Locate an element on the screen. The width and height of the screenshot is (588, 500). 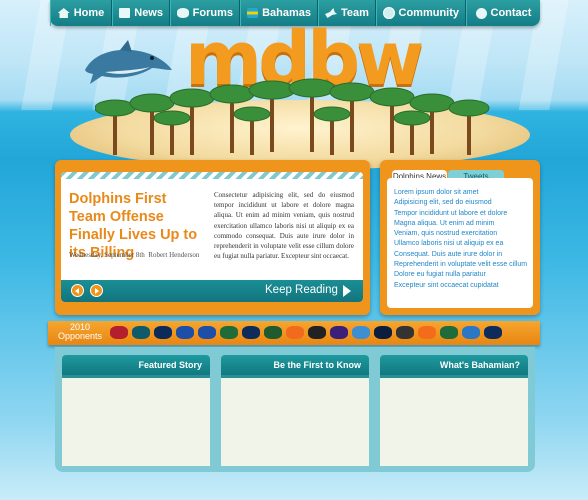
news-link: Excepteur sint occaecat cupidatat is located at coordinates (460, 286).